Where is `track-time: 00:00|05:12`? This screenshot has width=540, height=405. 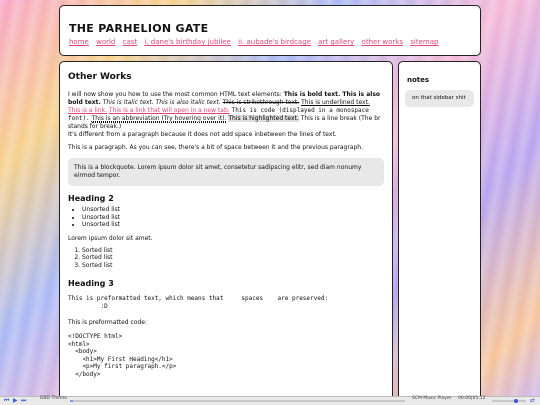 track-time: 00:00|05:12 is located at coordinates (472, 398).